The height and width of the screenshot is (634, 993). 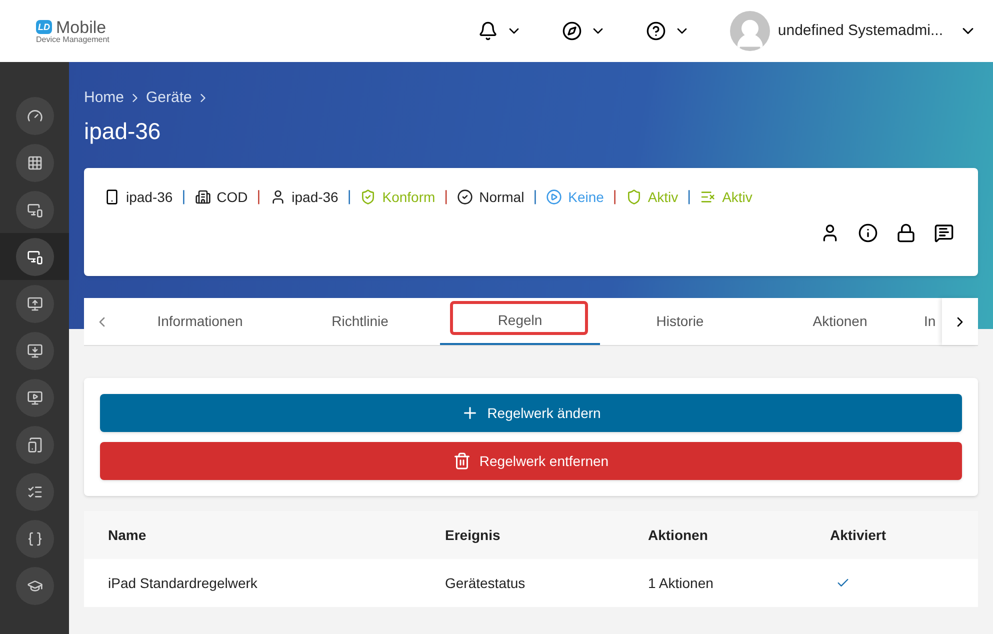 What do you see at coordinates (73, 40) in the screenshot?
I see `logo-subtitle: Device Management` at bounding box center [73, 40].